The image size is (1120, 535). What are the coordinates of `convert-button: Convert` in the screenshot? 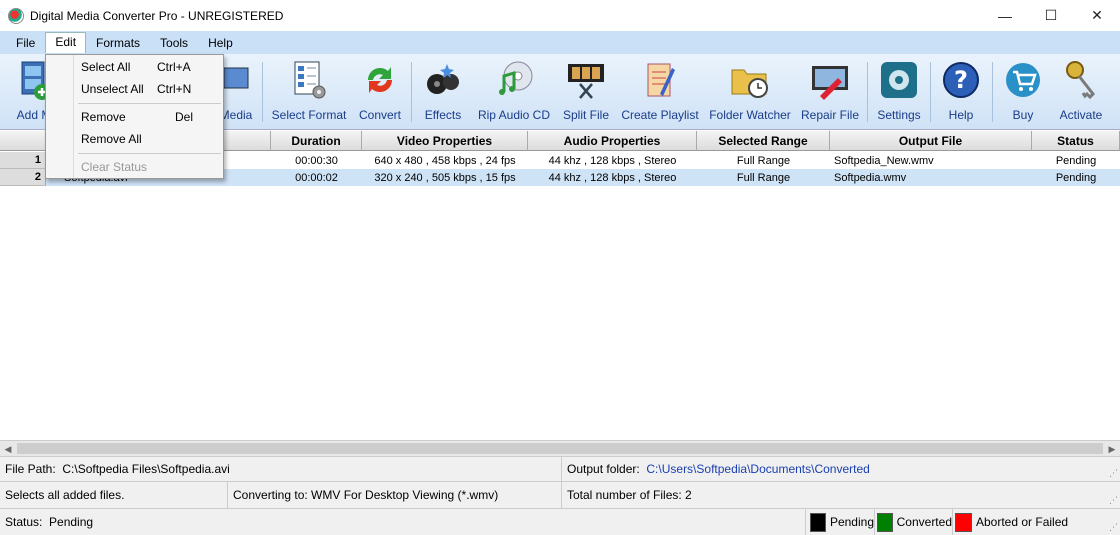 It's located at (380, 93).